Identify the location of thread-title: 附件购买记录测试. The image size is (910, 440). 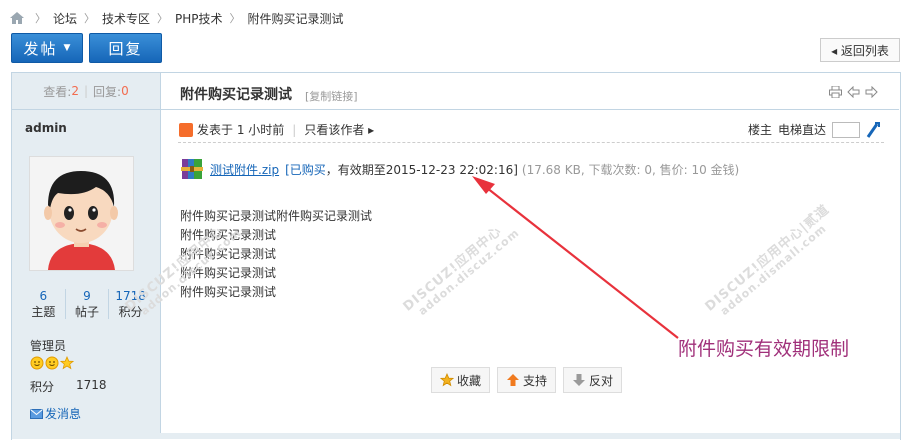
(236, 95).